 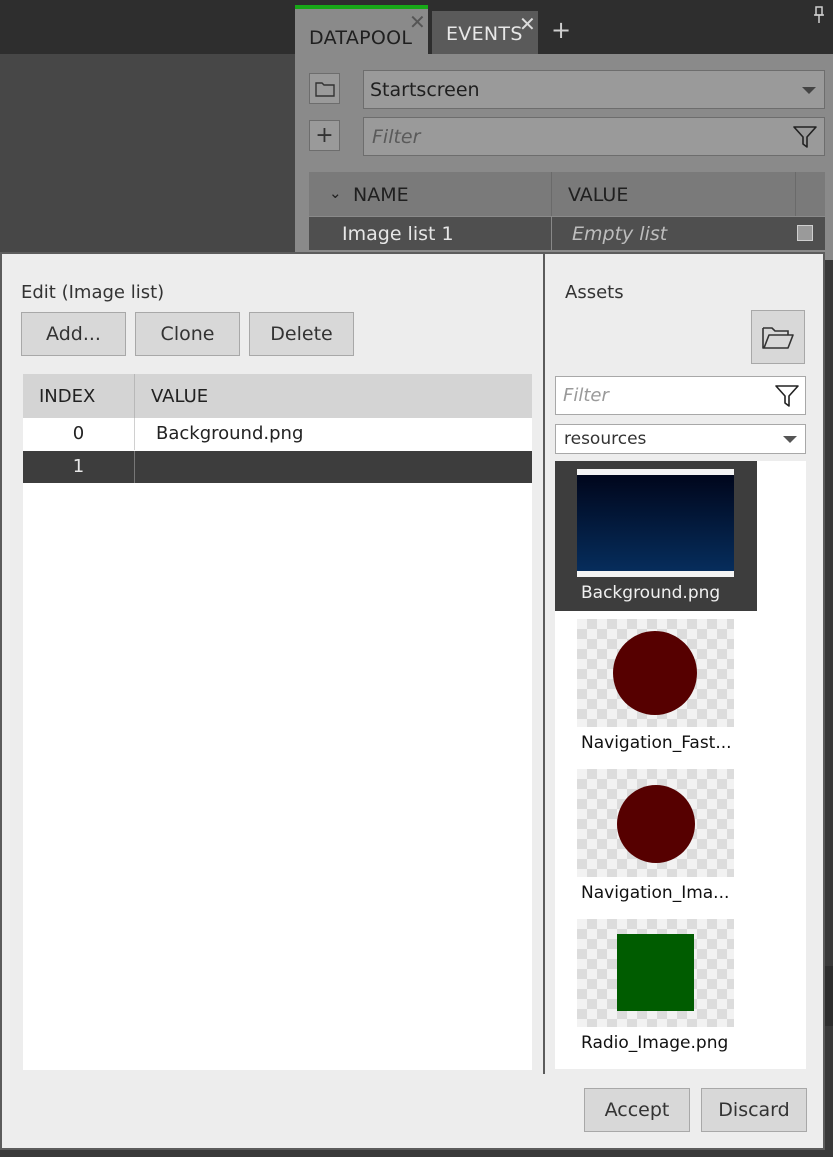 I want to click on tab-datapool: DATAPOOL ✕, so click(x=361, y=29).